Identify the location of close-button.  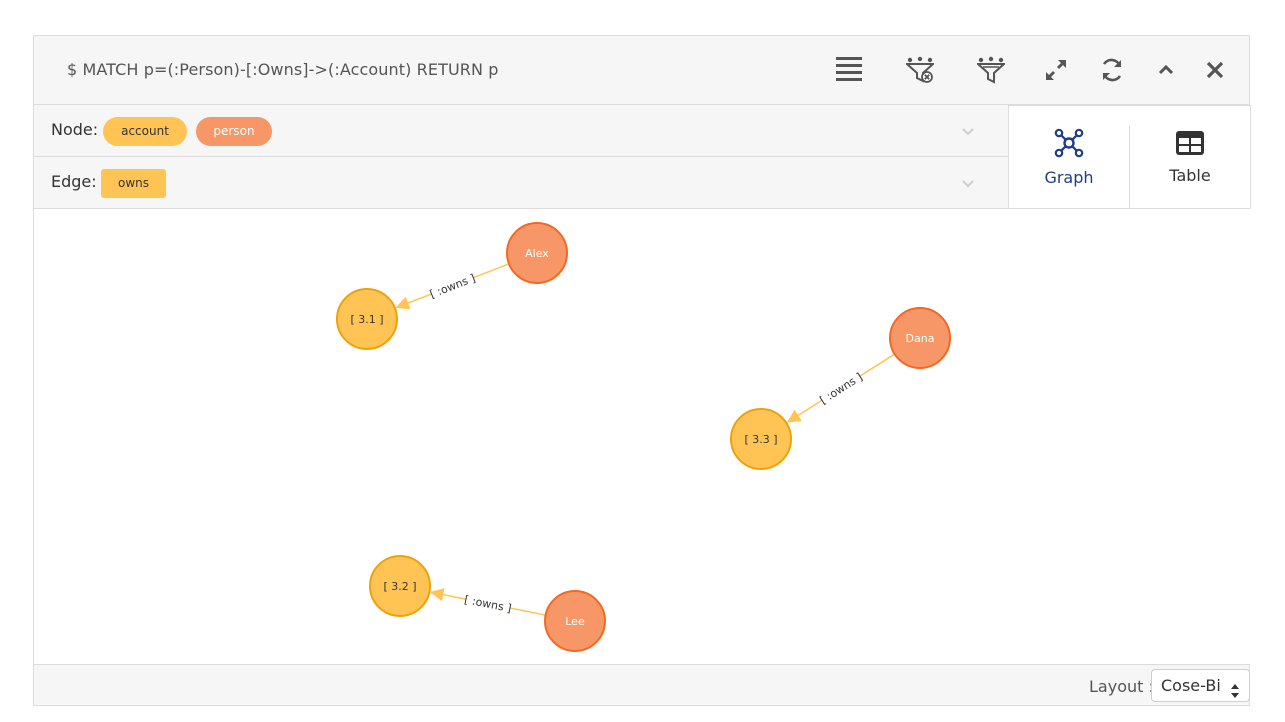
(1215, 70).